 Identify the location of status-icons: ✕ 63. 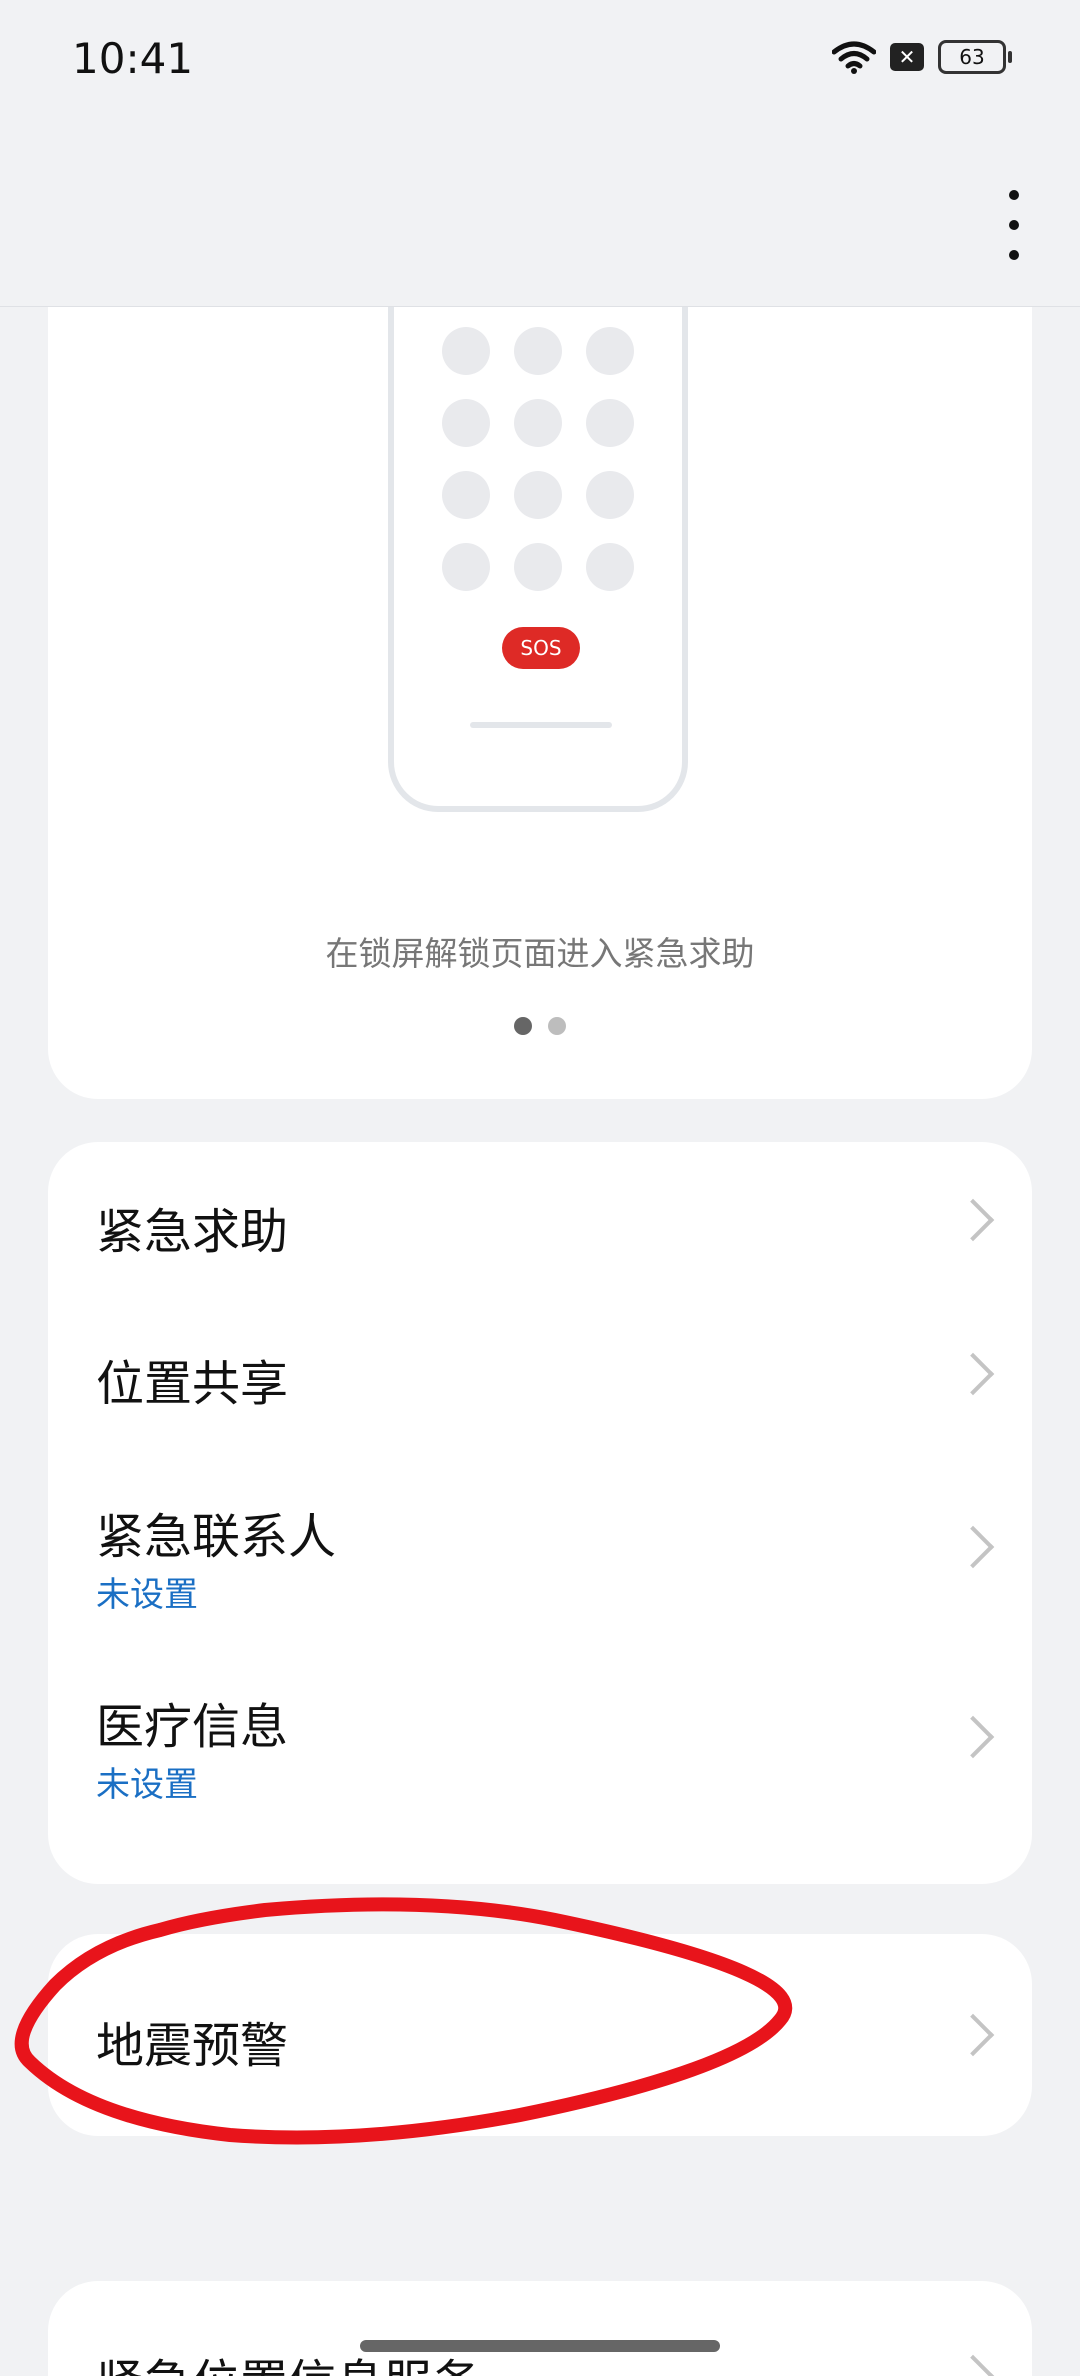
(922, 57).